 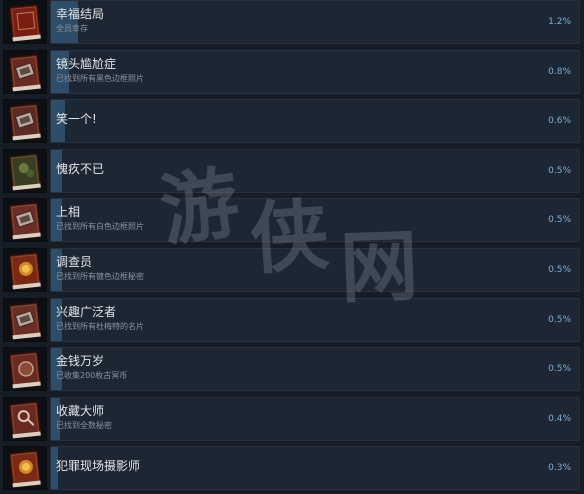 What do you see at coordinates (80, 14) in the screenshot?
I see `achievement-title: 幸福结局` at bounding box center [80, 14].